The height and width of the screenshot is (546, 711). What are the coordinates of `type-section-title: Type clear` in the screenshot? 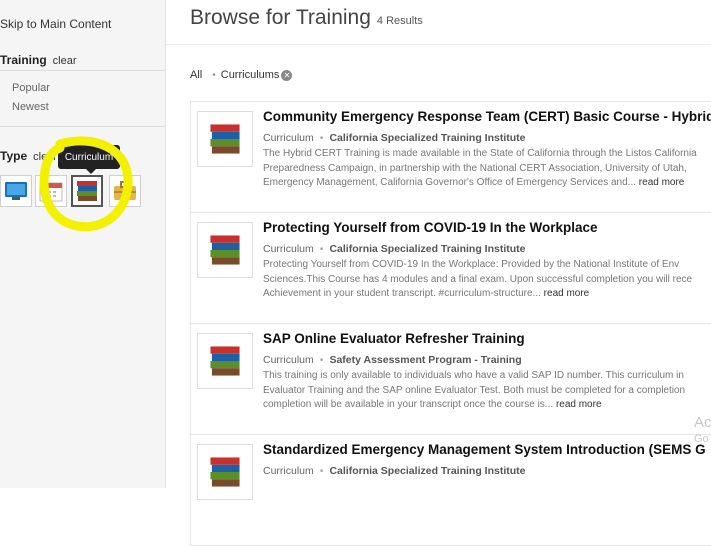 It's located at (28, 156).